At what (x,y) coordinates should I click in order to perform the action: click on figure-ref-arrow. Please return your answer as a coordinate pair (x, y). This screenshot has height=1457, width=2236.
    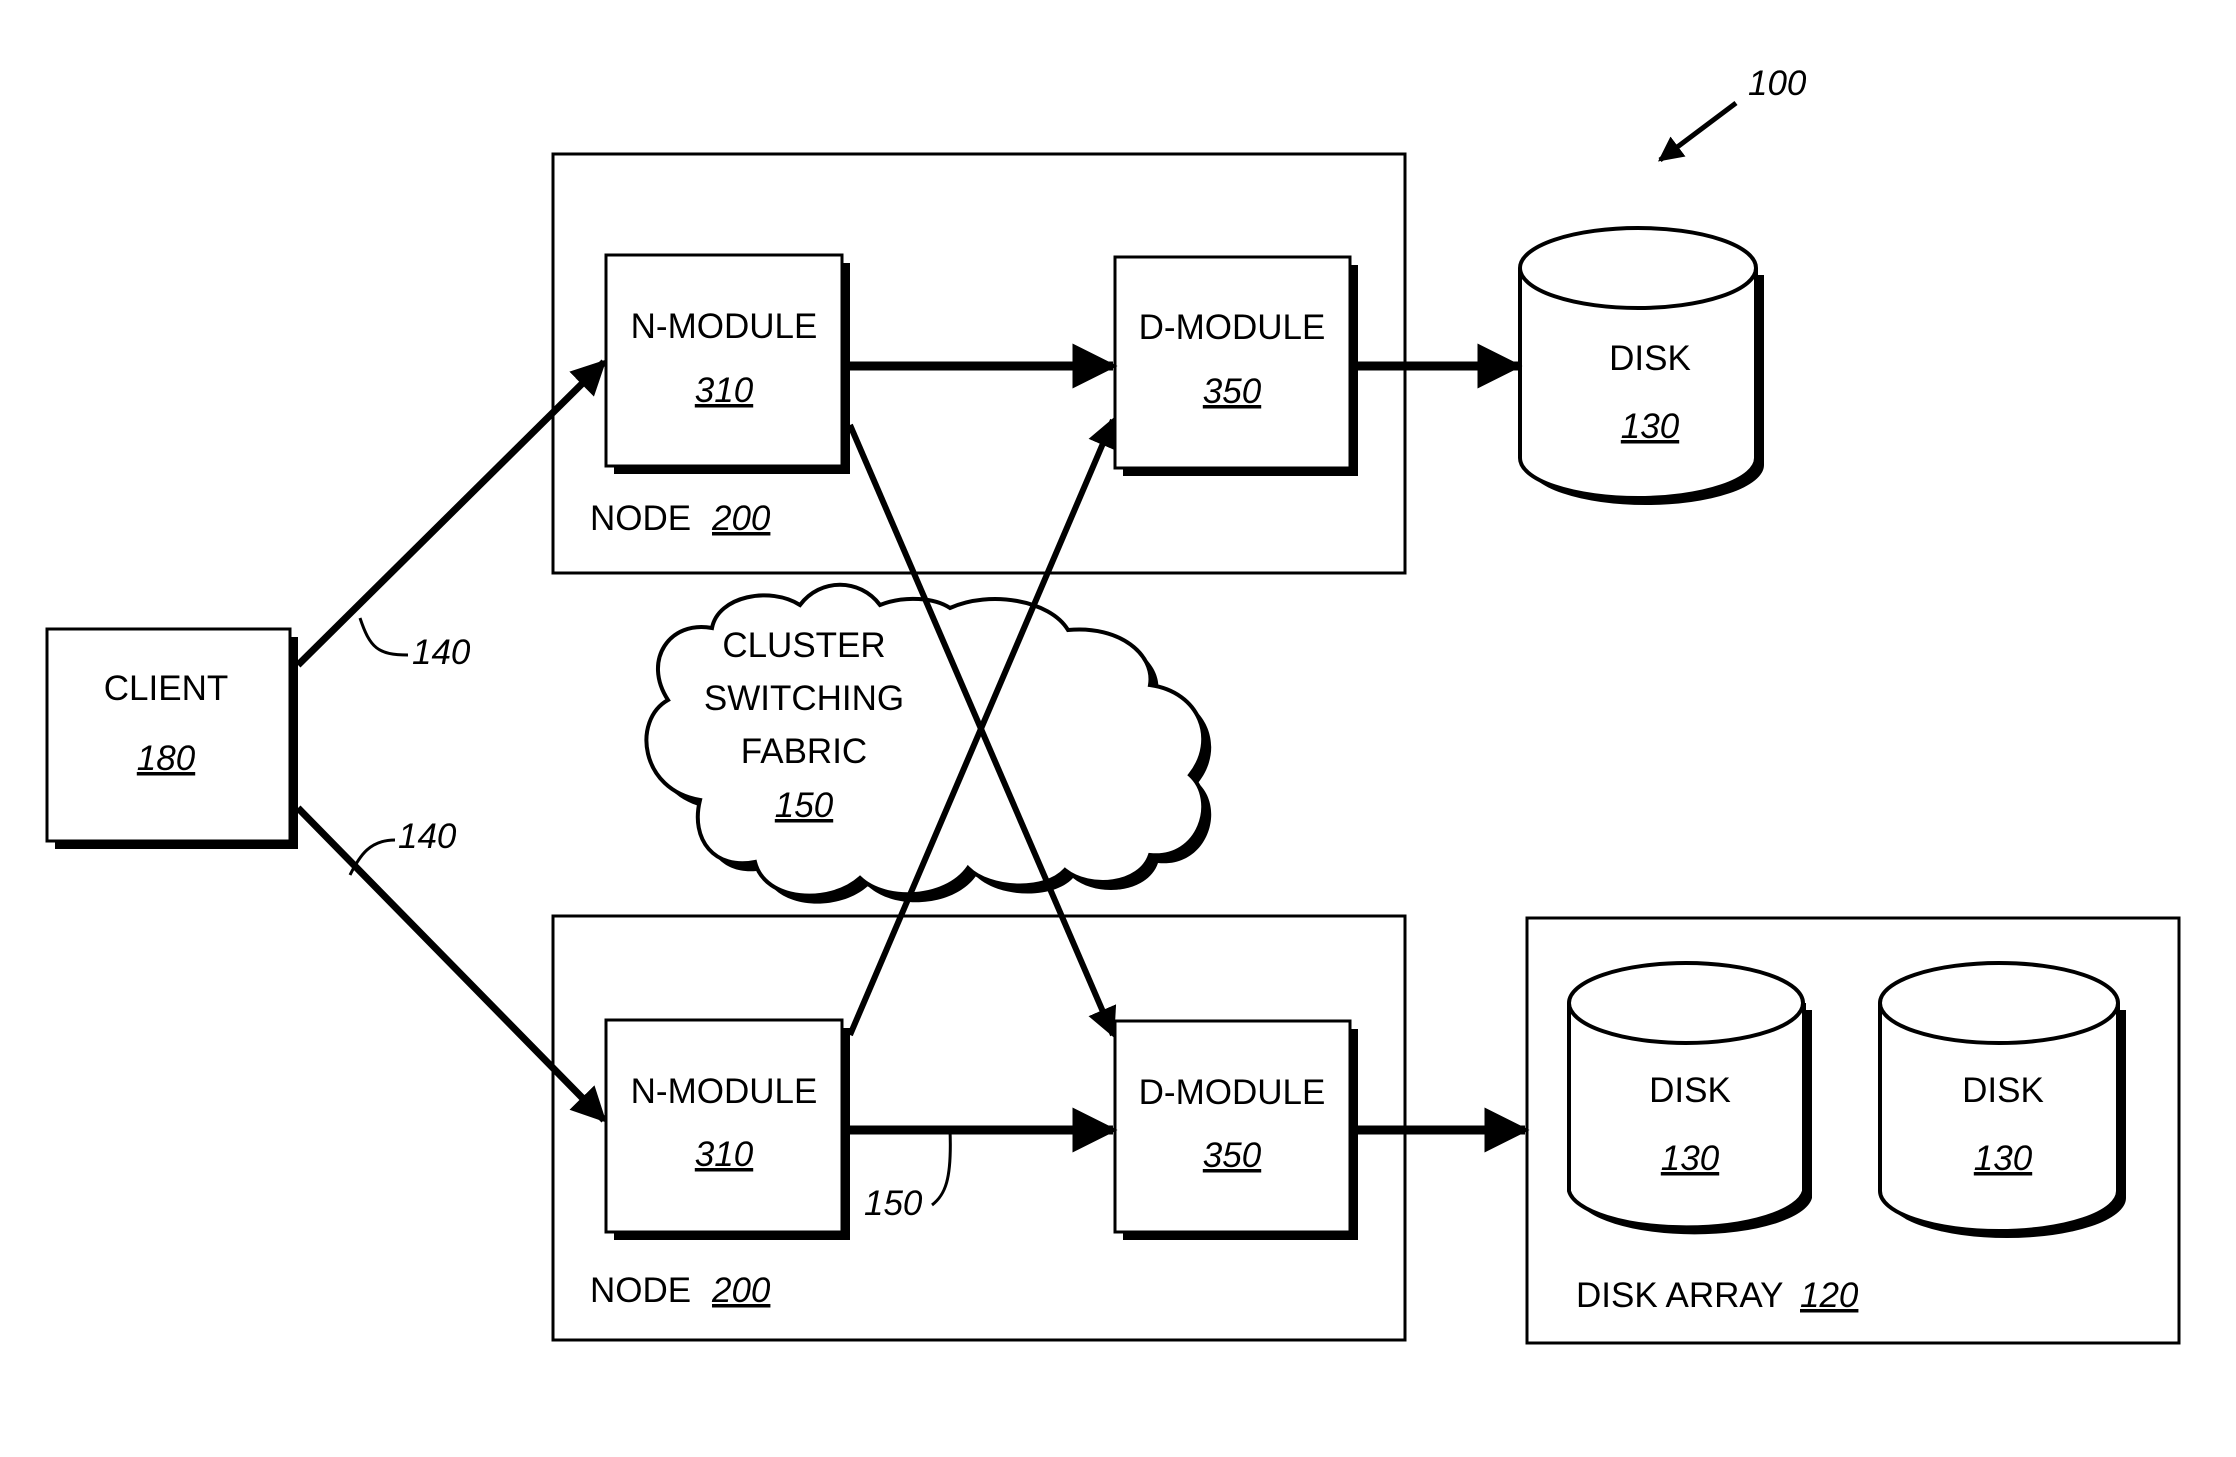
    Looking at the image, I should click on (1698, 131).